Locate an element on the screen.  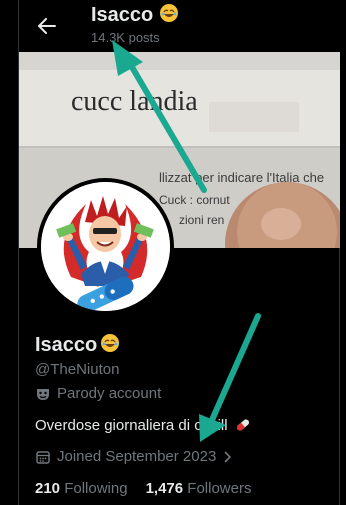
left-edge is located at coordinates (9, 252).